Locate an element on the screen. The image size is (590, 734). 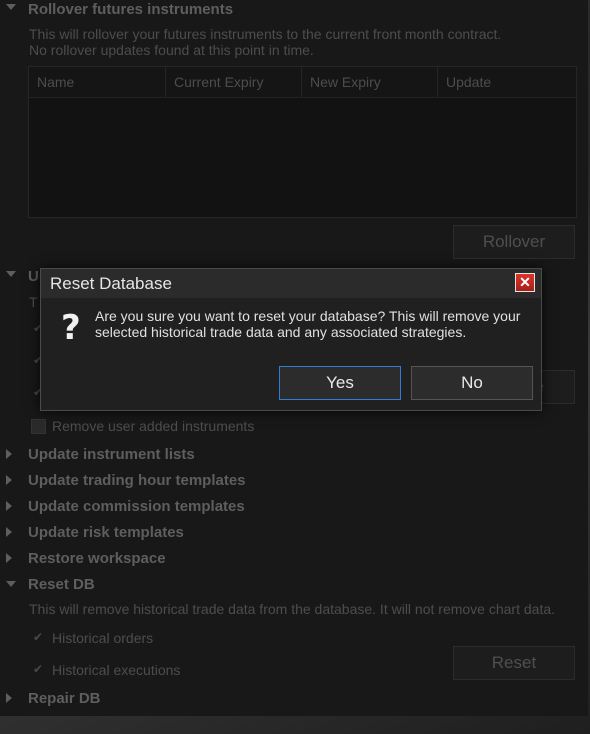
rollover-section-title: Rollover futures instruments is located at coordinates (130, 9).